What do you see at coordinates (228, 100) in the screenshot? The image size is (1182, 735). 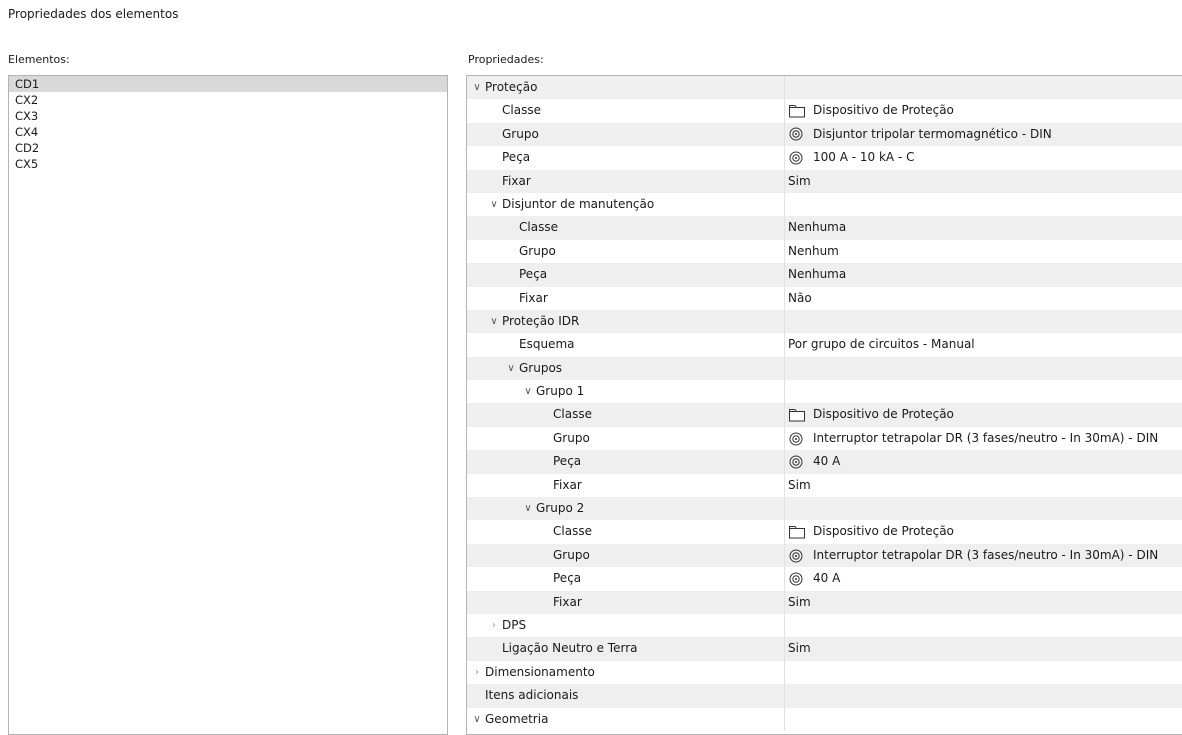 I see `element-item: CX2` at bounding box center [228, 100].